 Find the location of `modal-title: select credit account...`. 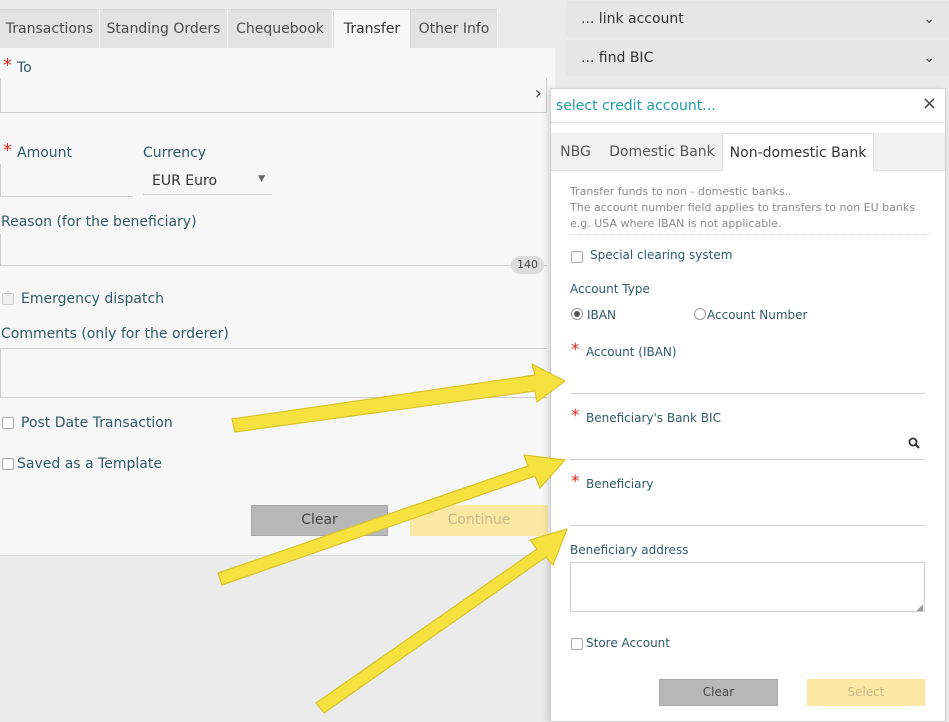

modal-title: select credit account... is located at coordinates (636, 106).